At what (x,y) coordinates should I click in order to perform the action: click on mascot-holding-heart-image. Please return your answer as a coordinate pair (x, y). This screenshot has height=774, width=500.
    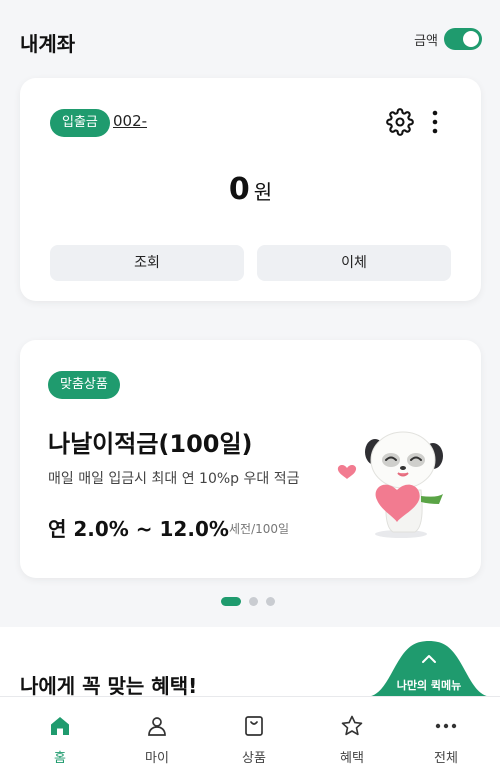
    Looking at the image, I should click on (390, 484).